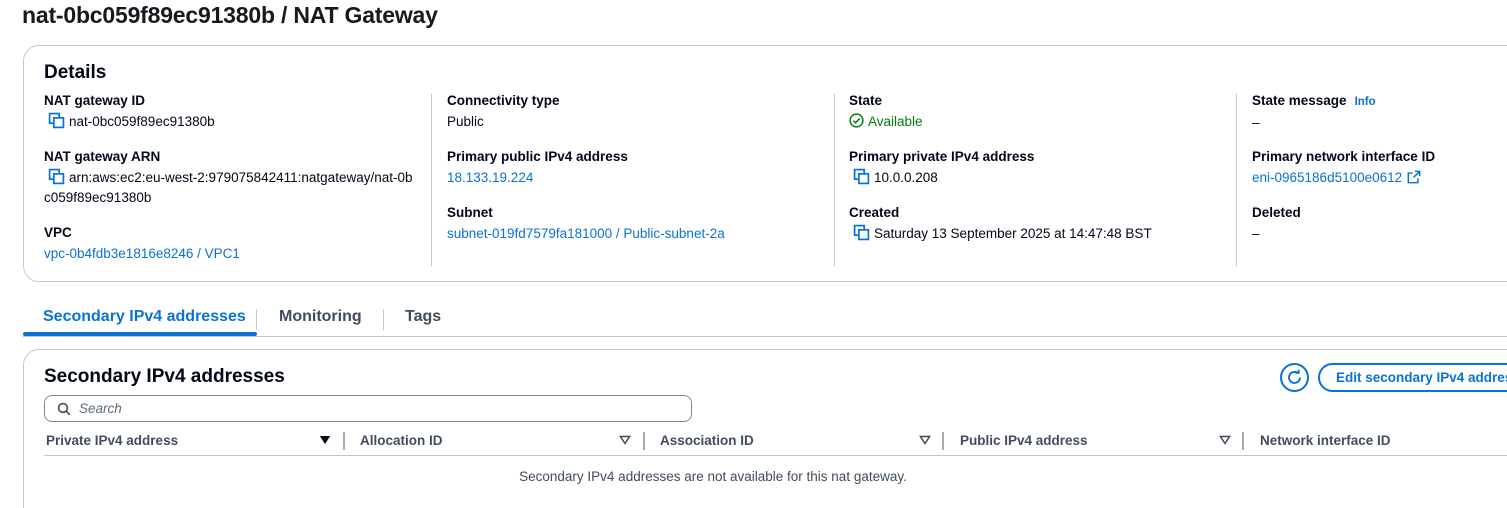 This screenshot has height=508, width=1507. I want to click on tab-secondary-ipv4-addresses: Secondary IPv4 addresses, so click(144, 317).